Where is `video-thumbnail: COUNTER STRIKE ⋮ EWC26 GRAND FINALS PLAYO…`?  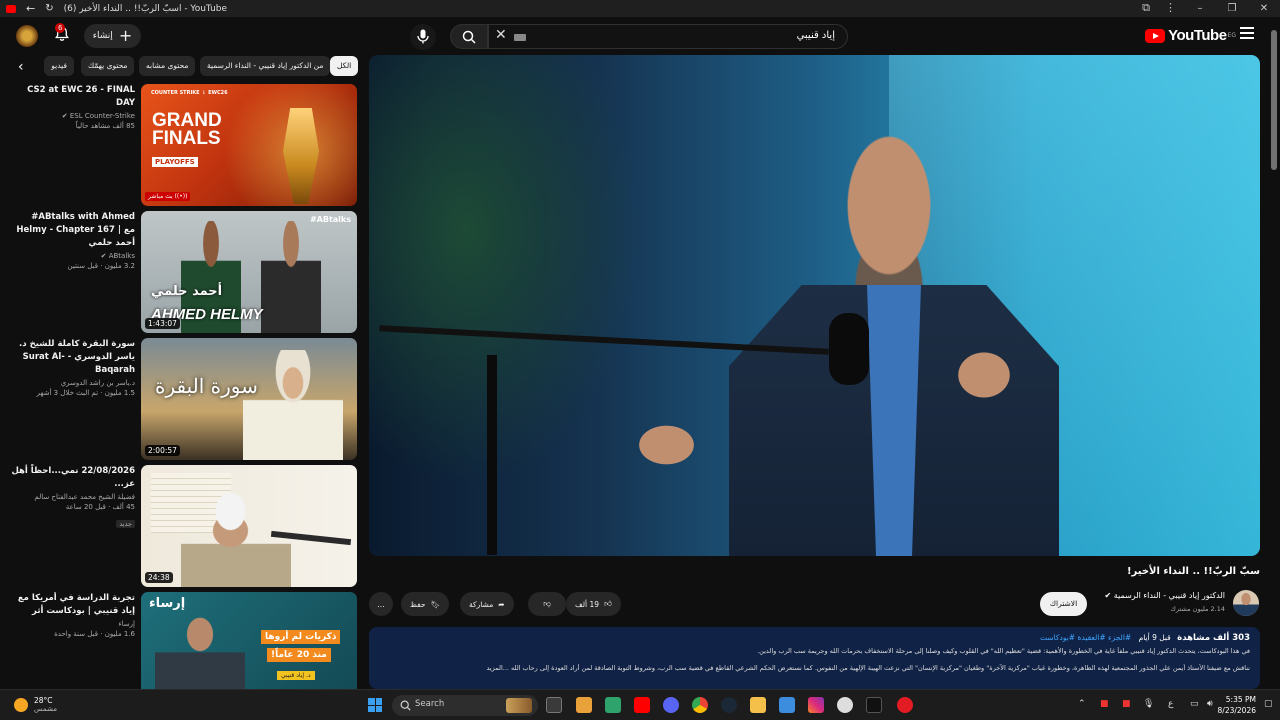
video-thumbnail: COUNTER STRIKE ⋮ EWC26 GRAND FINALS PLAYO… is located at coordinates (249, 145).